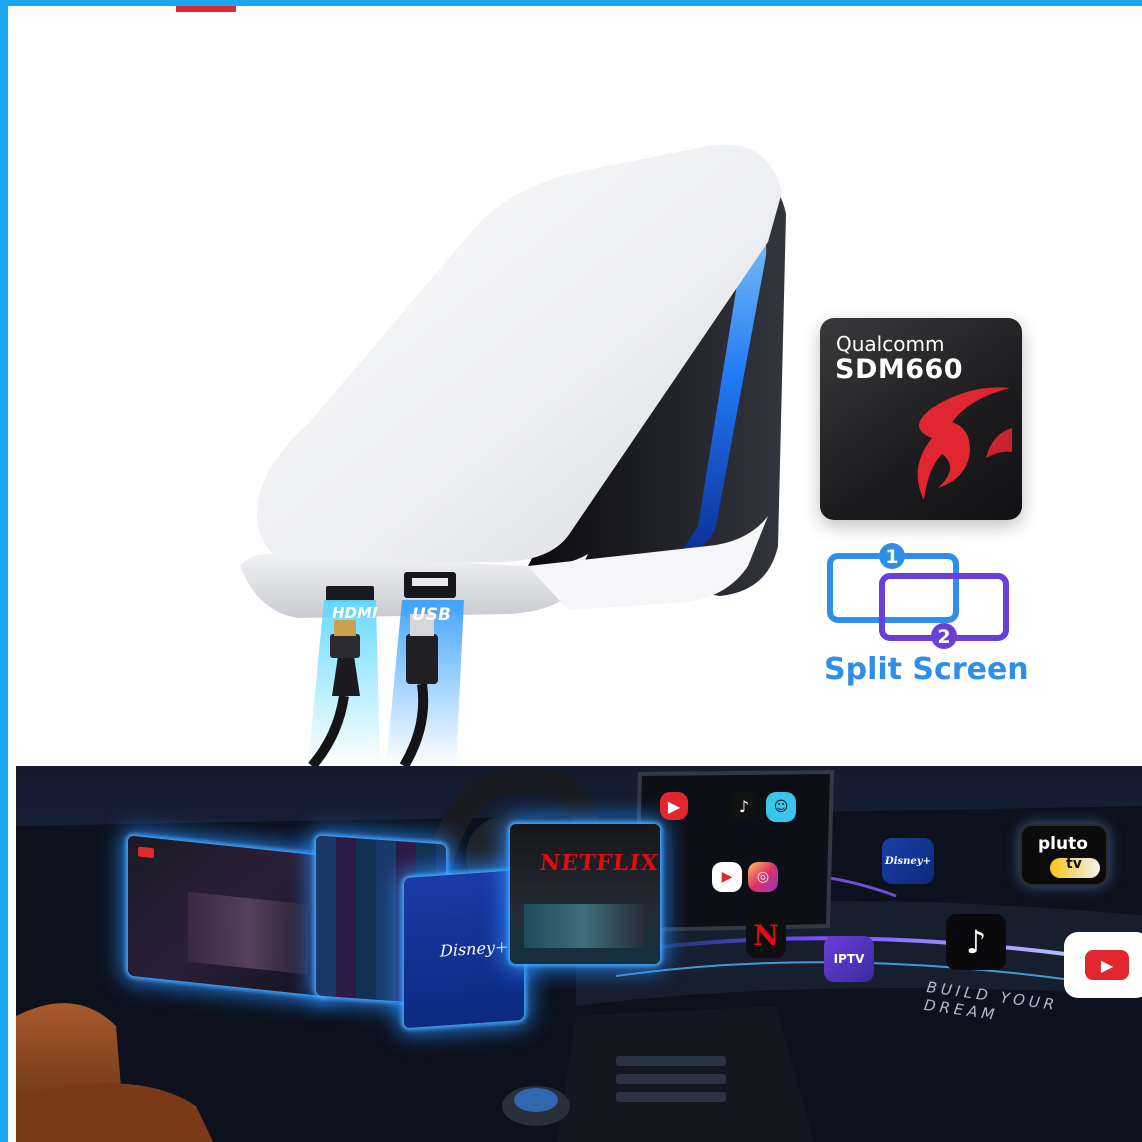  Describe the element at coordinates (891, 557) in the screenshot. I see `split-pane-1-label: 1` at that location.